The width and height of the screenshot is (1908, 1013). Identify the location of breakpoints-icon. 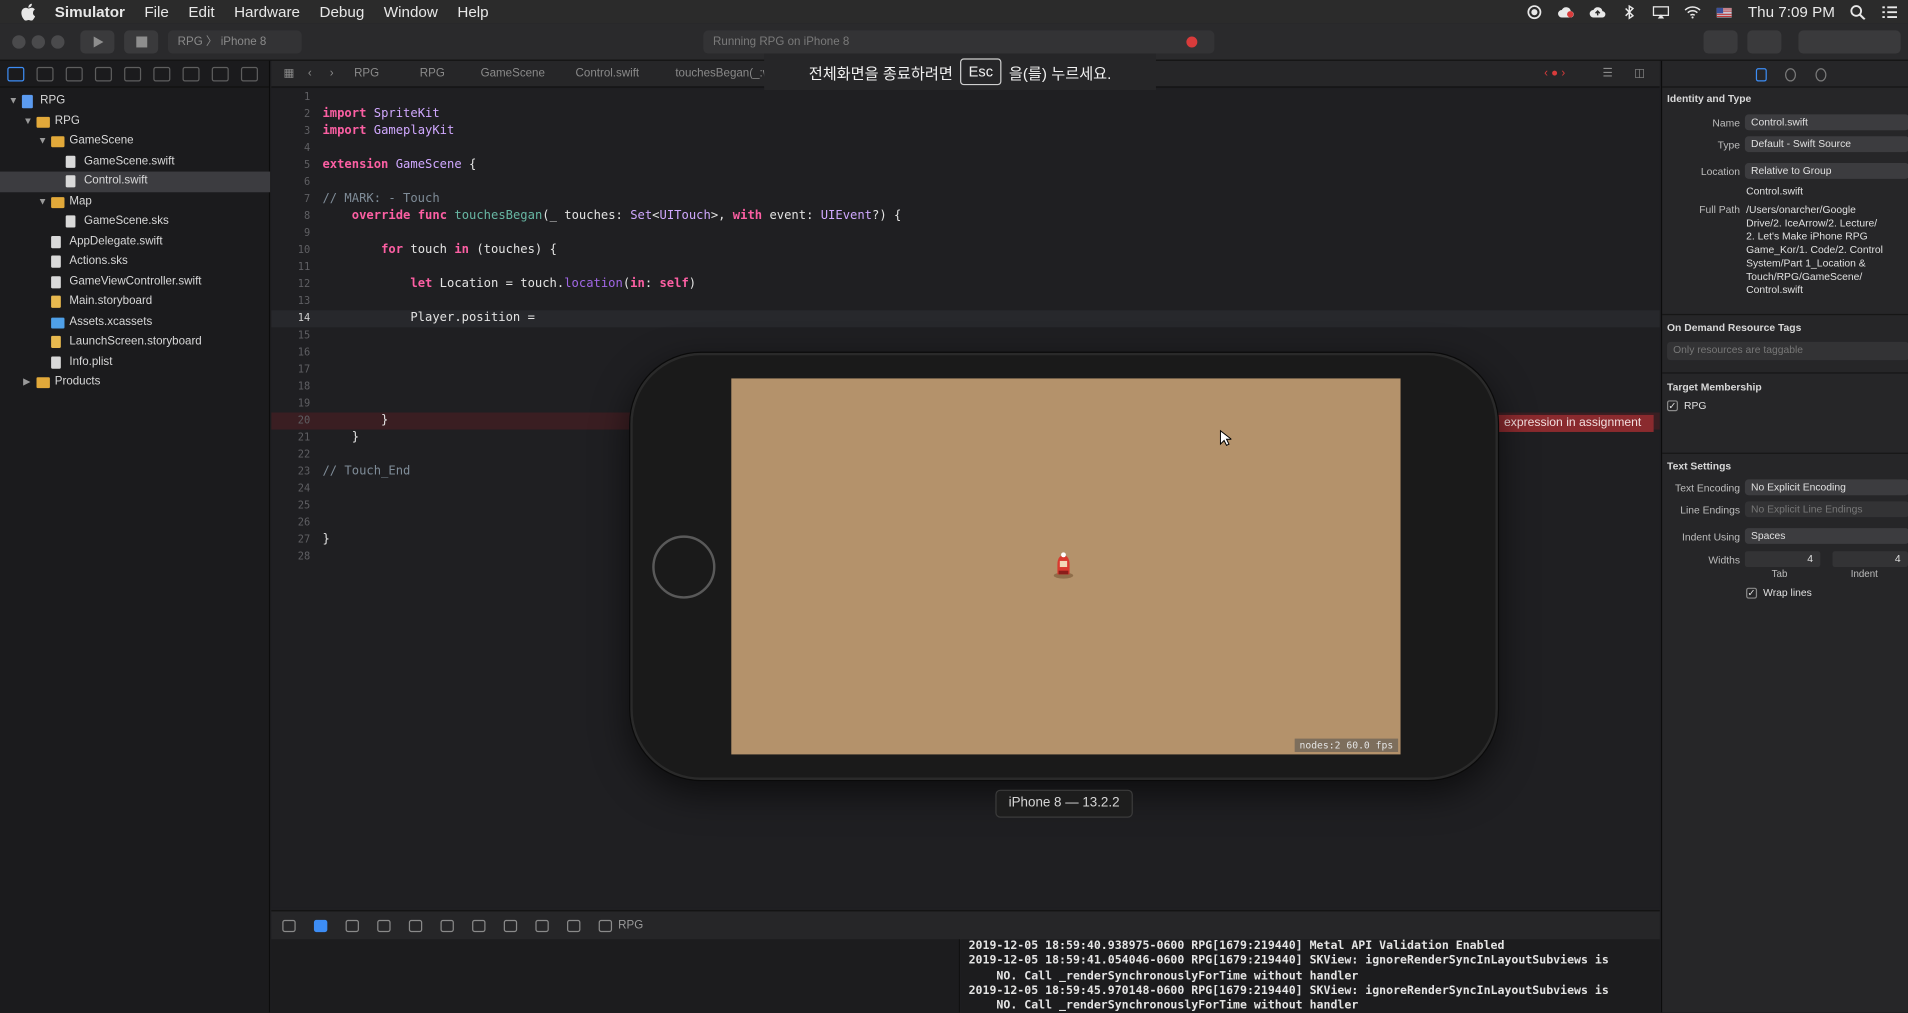
(320, 926).